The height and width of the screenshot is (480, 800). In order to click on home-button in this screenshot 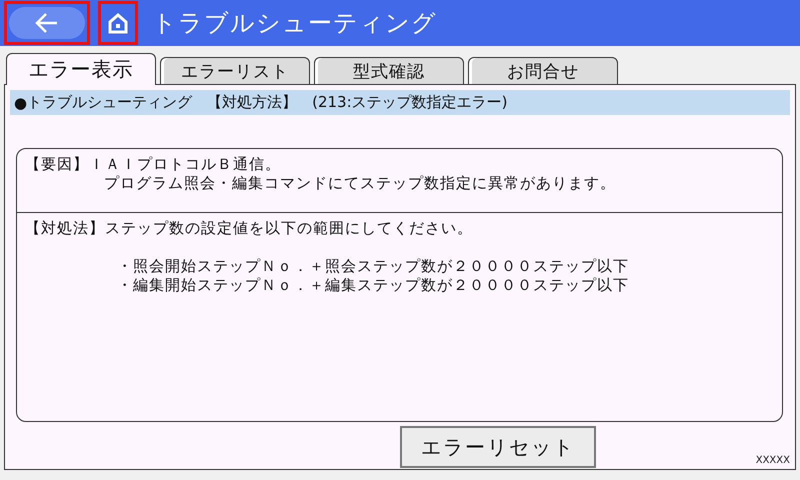, I will do `click(118, 23)`.